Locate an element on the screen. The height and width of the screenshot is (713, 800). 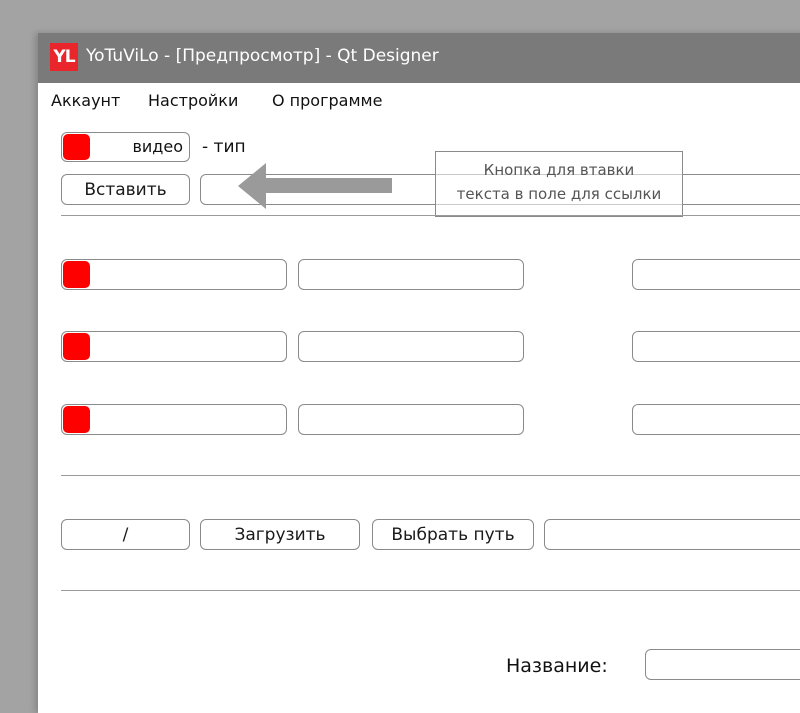
row-3-right-field is located at coordinates (716, 419).